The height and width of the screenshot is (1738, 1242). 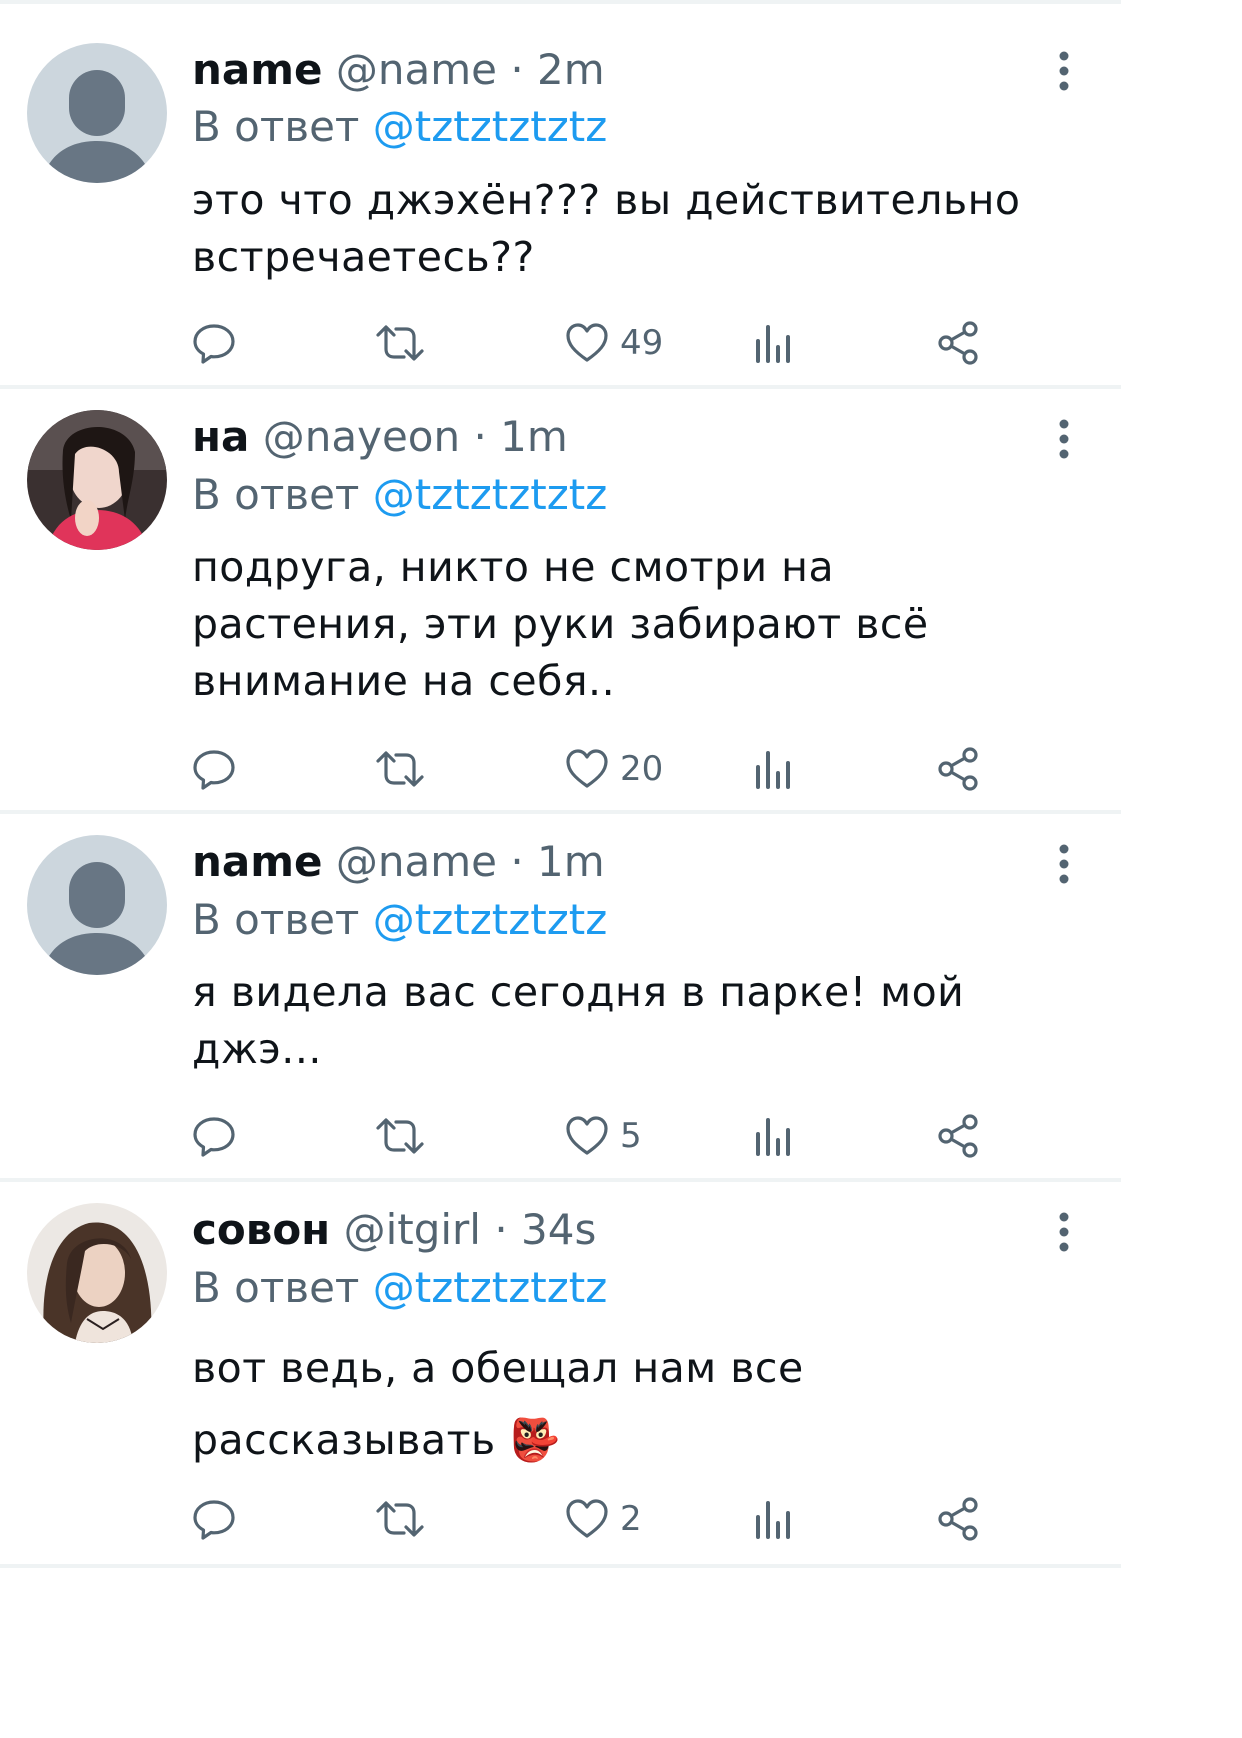 I want to click on action-bar: 2, so click(x=590, y=1519).